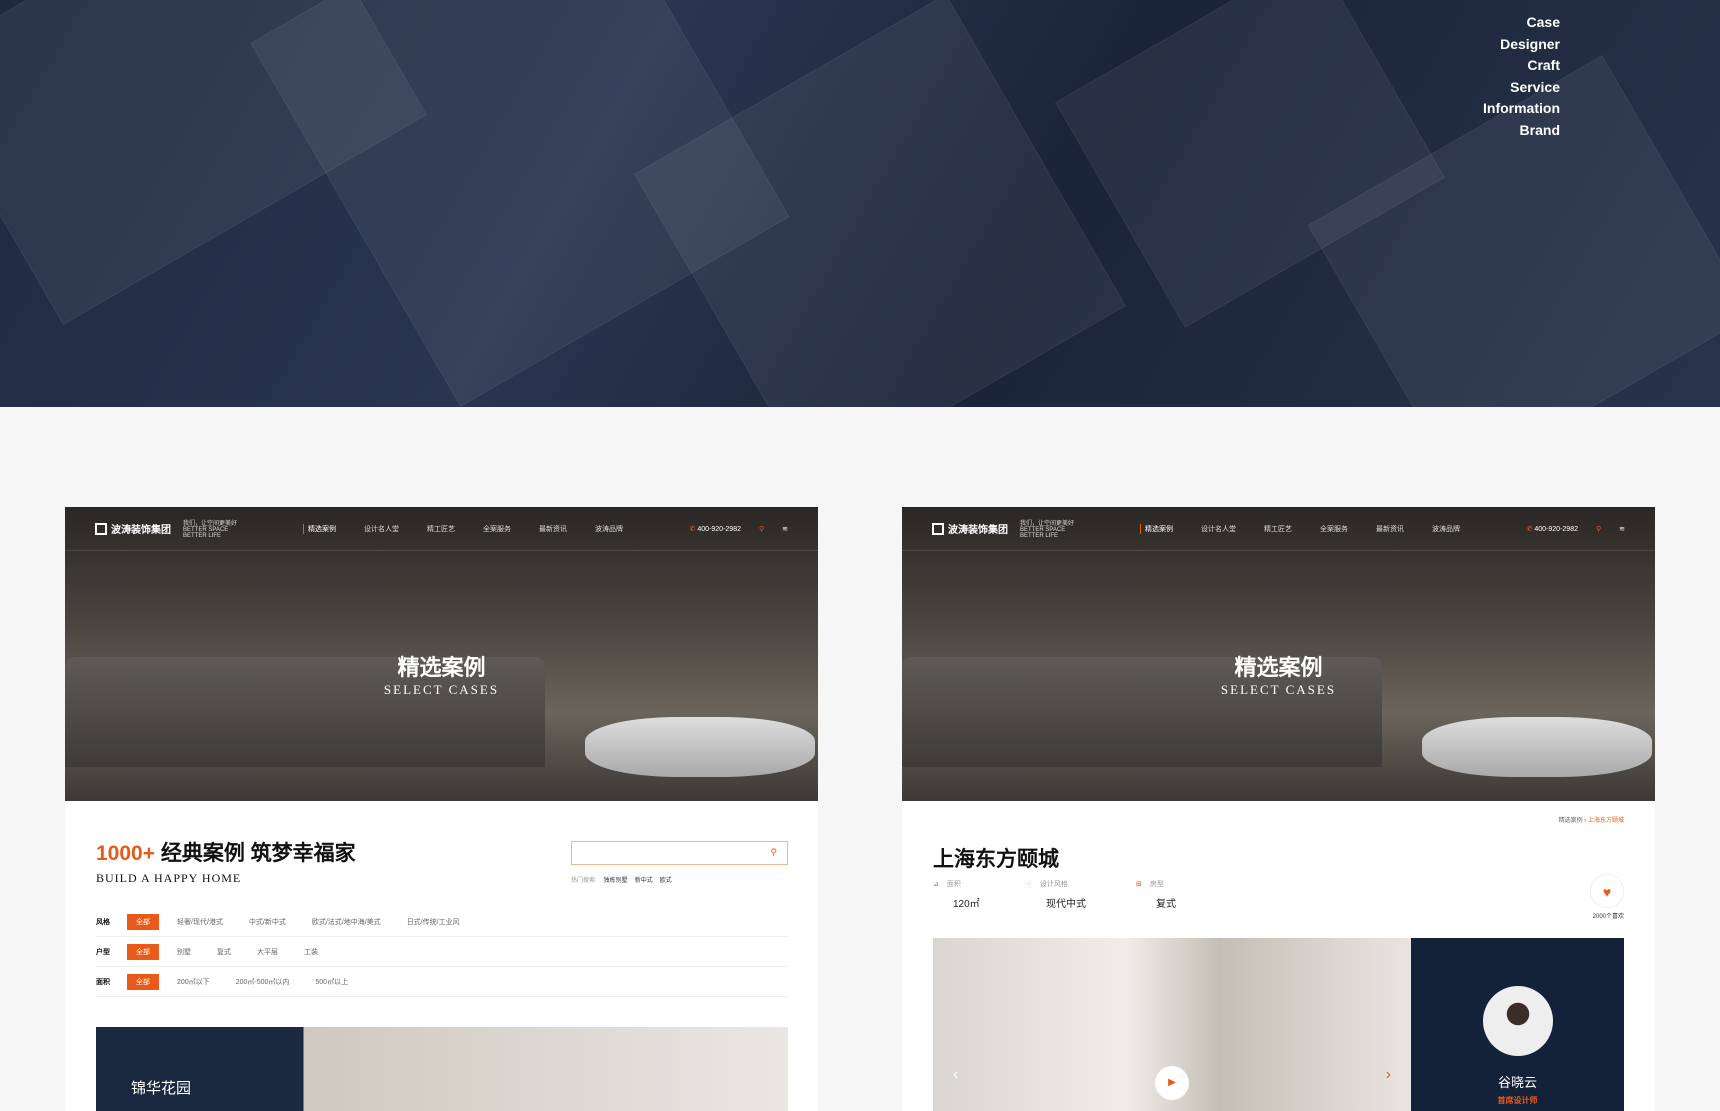  What do you see at coordinates (169, 878) in the screenshot?
I see `headline-english: BUILD A HAPPY HOME` at bounding box center [169, 878].